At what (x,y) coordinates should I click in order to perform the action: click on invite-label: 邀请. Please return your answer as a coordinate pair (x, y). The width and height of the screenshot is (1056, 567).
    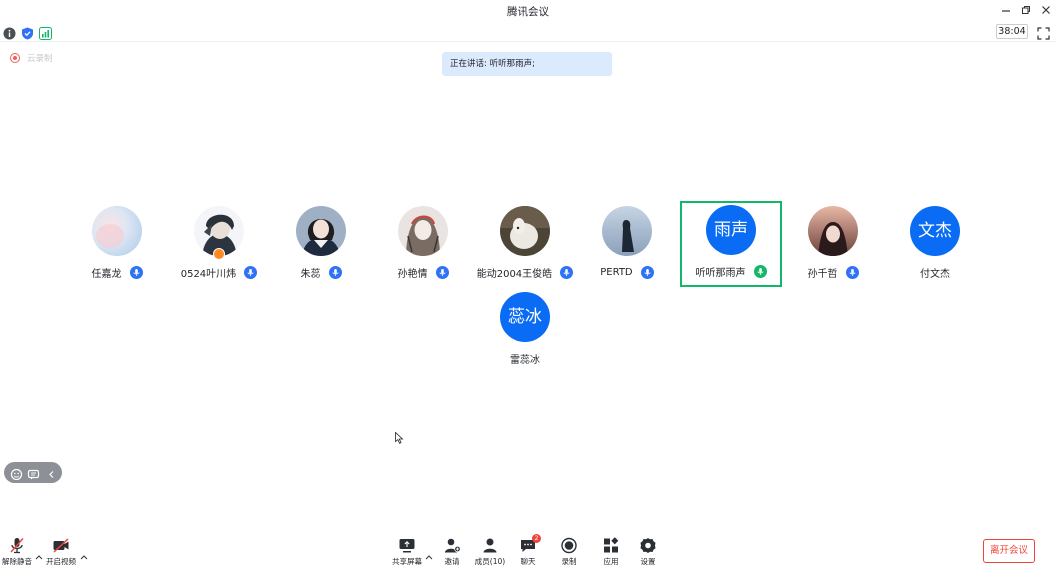
    Looking at the image, I should click on (452, 561).